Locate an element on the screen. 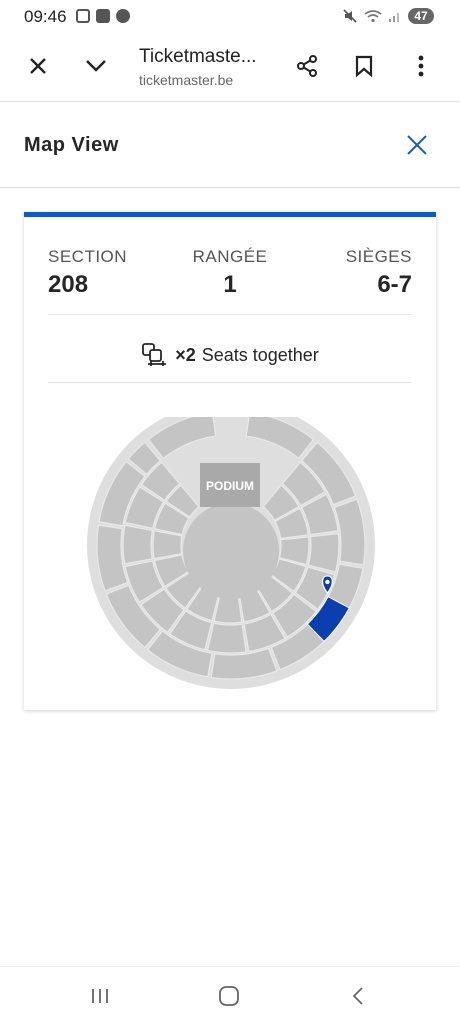 The image size is (460, 1024). recent-apps-icon is located at coordinates (100, 996).